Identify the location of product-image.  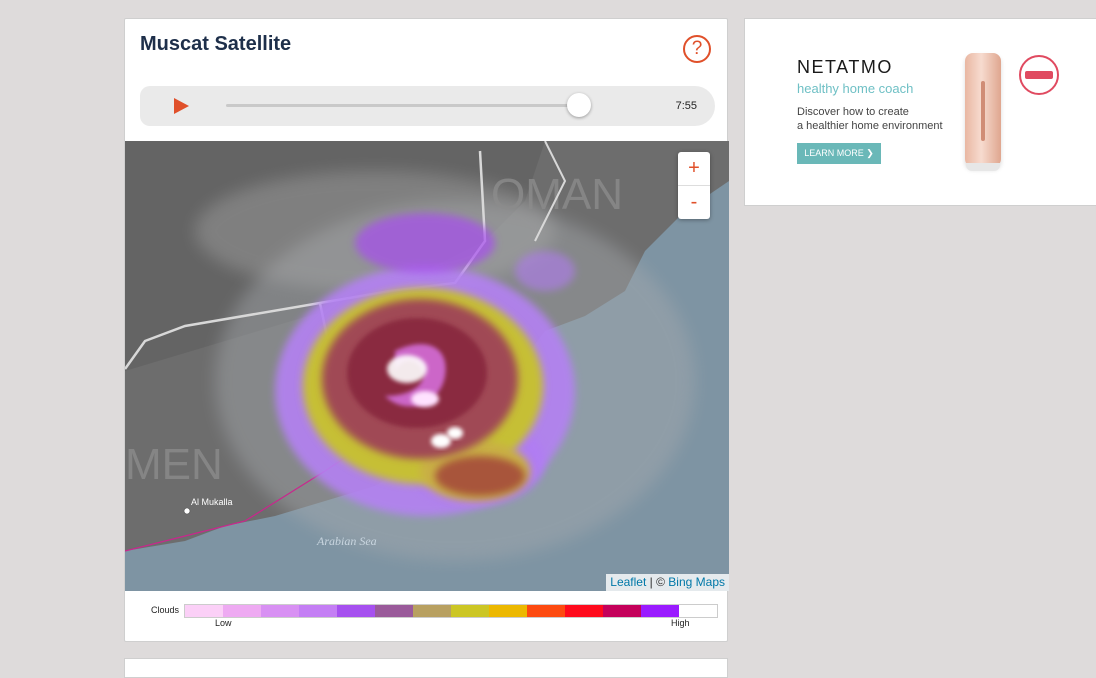
(983, 110).